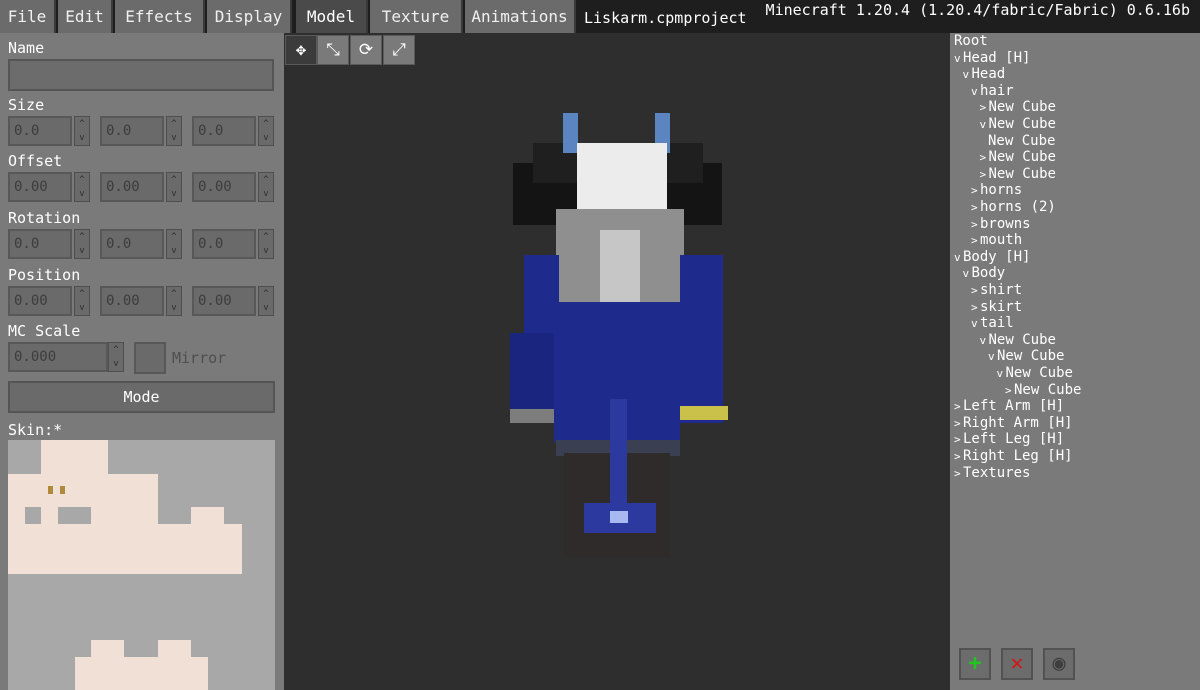 The height and width of the screenshot is (690, 1200). What do you see at coordinates (975, 664) in the screenshot?
I see `add-element-button: +` at bounding box center [975, 664].